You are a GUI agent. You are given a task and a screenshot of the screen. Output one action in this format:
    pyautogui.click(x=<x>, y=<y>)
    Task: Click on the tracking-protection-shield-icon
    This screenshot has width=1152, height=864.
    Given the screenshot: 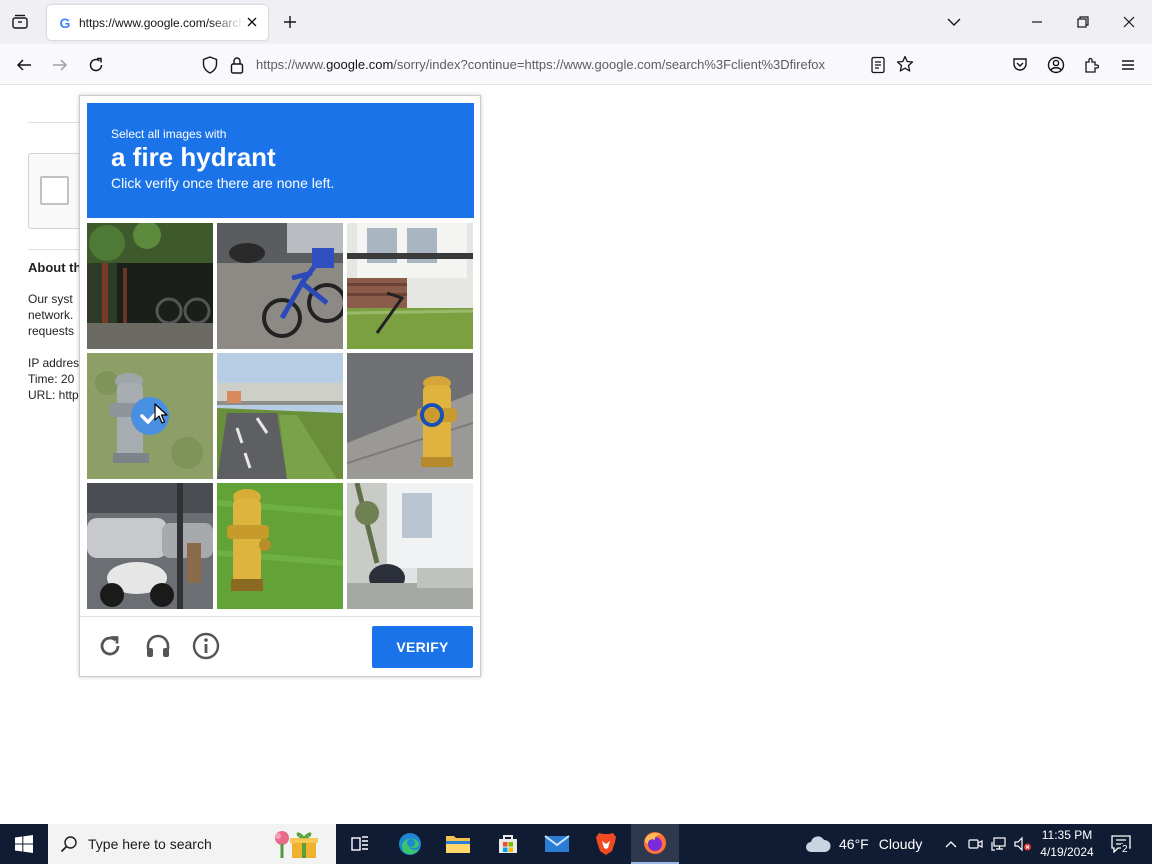 What is the action you would take?
    pyautogui.click(x=210, y=67)
    